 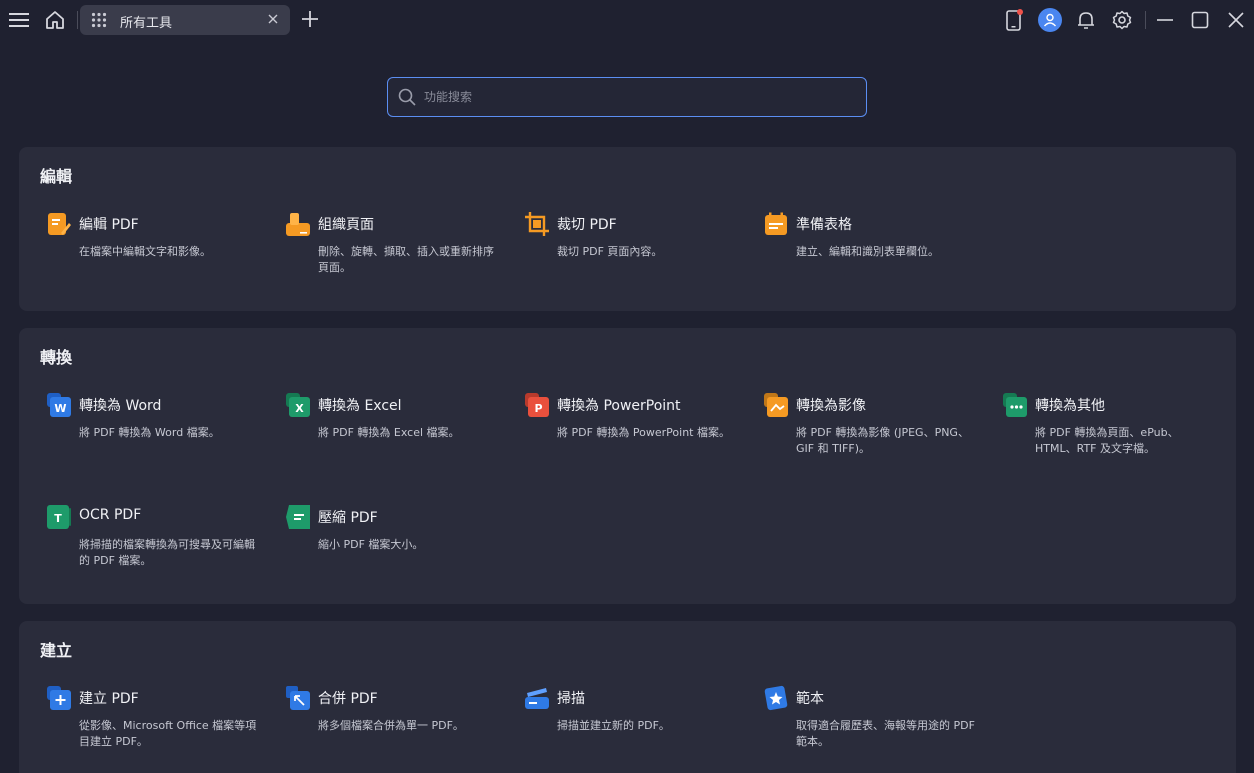 I want to click on tool-name: 掃描, so click(x=571, y=699).